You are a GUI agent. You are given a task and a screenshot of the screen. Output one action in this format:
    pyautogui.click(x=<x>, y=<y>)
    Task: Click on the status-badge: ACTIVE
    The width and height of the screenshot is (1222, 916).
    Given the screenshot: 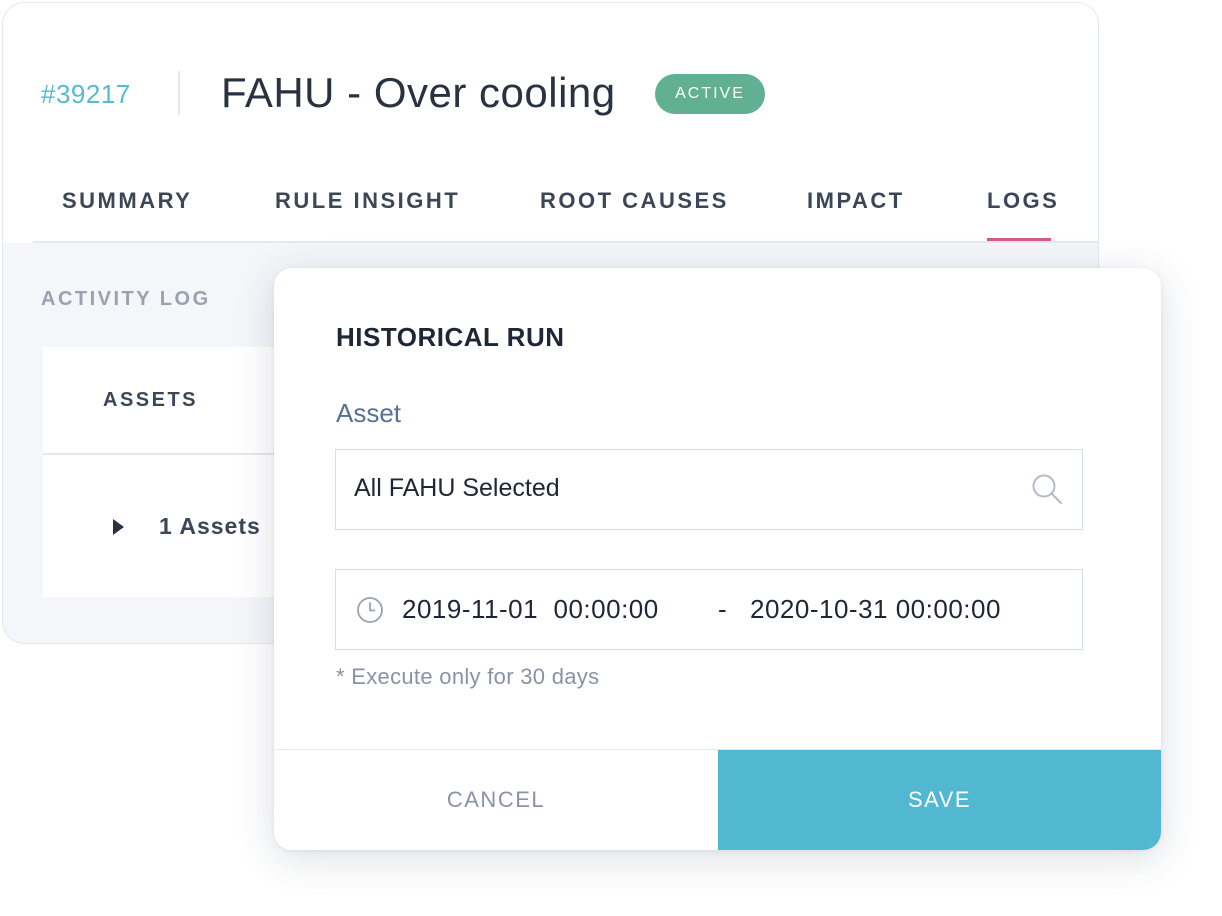 What is the action you would take?
    pyautogui.click(x=710, y=94)
    